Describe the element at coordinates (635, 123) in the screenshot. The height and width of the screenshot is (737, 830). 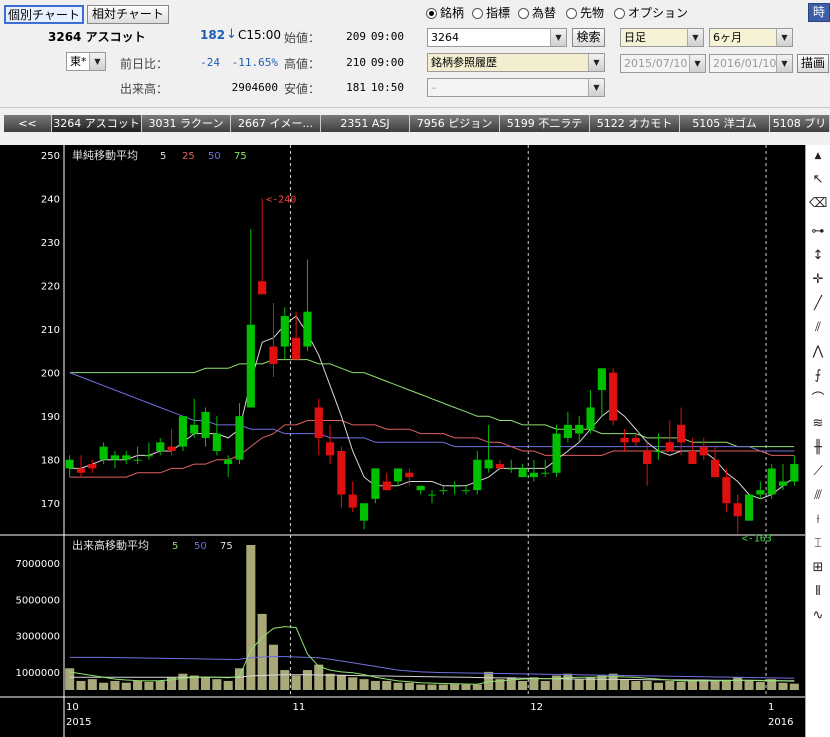
I see `stock-tab: 5122 オカモト` at that location.